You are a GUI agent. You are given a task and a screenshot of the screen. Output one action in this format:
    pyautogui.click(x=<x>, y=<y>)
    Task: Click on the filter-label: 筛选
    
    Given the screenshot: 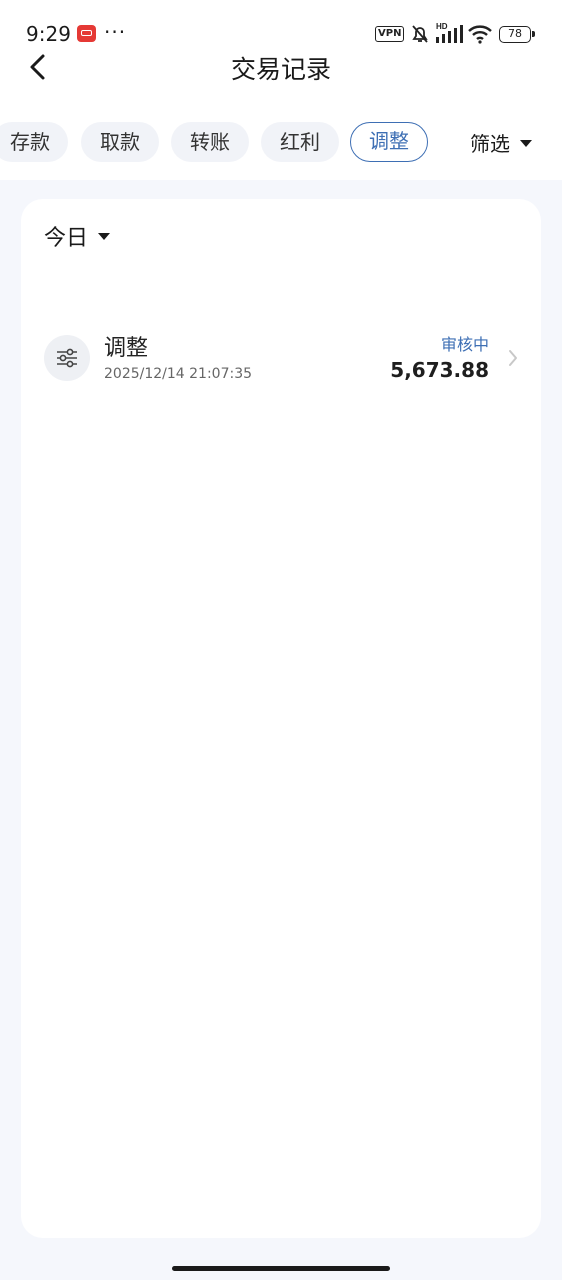 What is the action you would take?
    pyautogui.click(x=490, y=144)
    